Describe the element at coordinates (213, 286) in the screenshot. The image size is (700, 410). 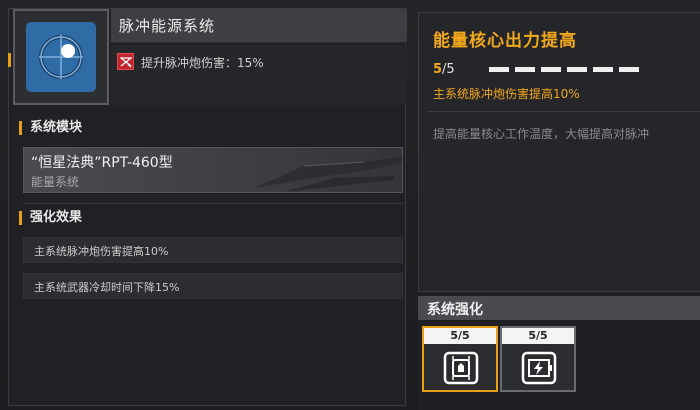
I see `effect-row: 主系统武器冷却时间下降15%` at that location.